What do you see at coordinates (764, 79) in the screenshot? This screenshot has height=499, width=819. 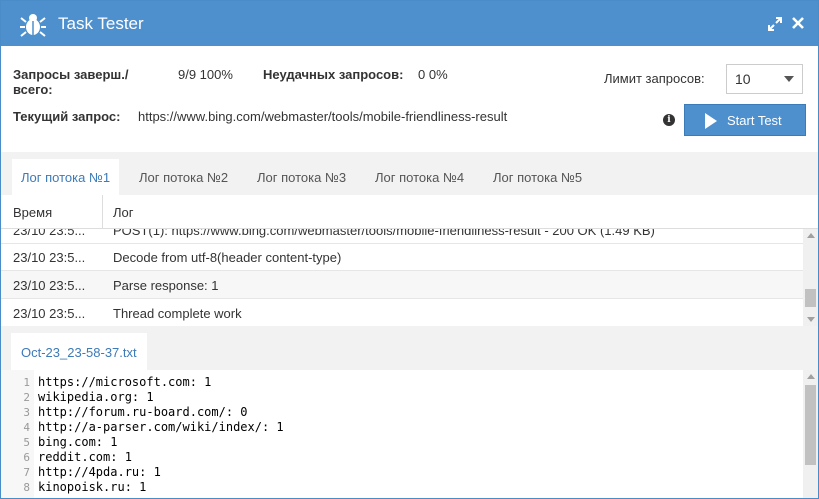 I see `limit-select: 10` at bounding box center [764, 79].